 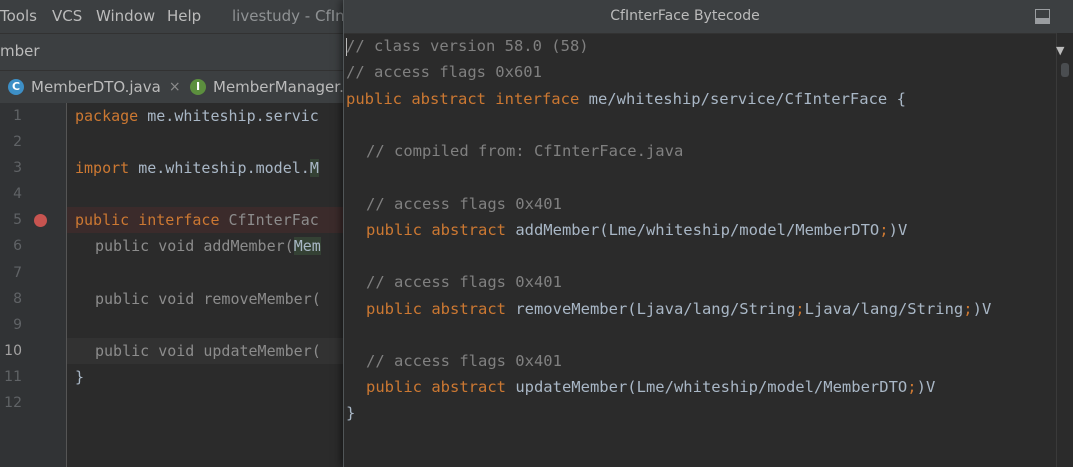 I want to click on code-line: public void removeMember(, so click(x=208, y=299).